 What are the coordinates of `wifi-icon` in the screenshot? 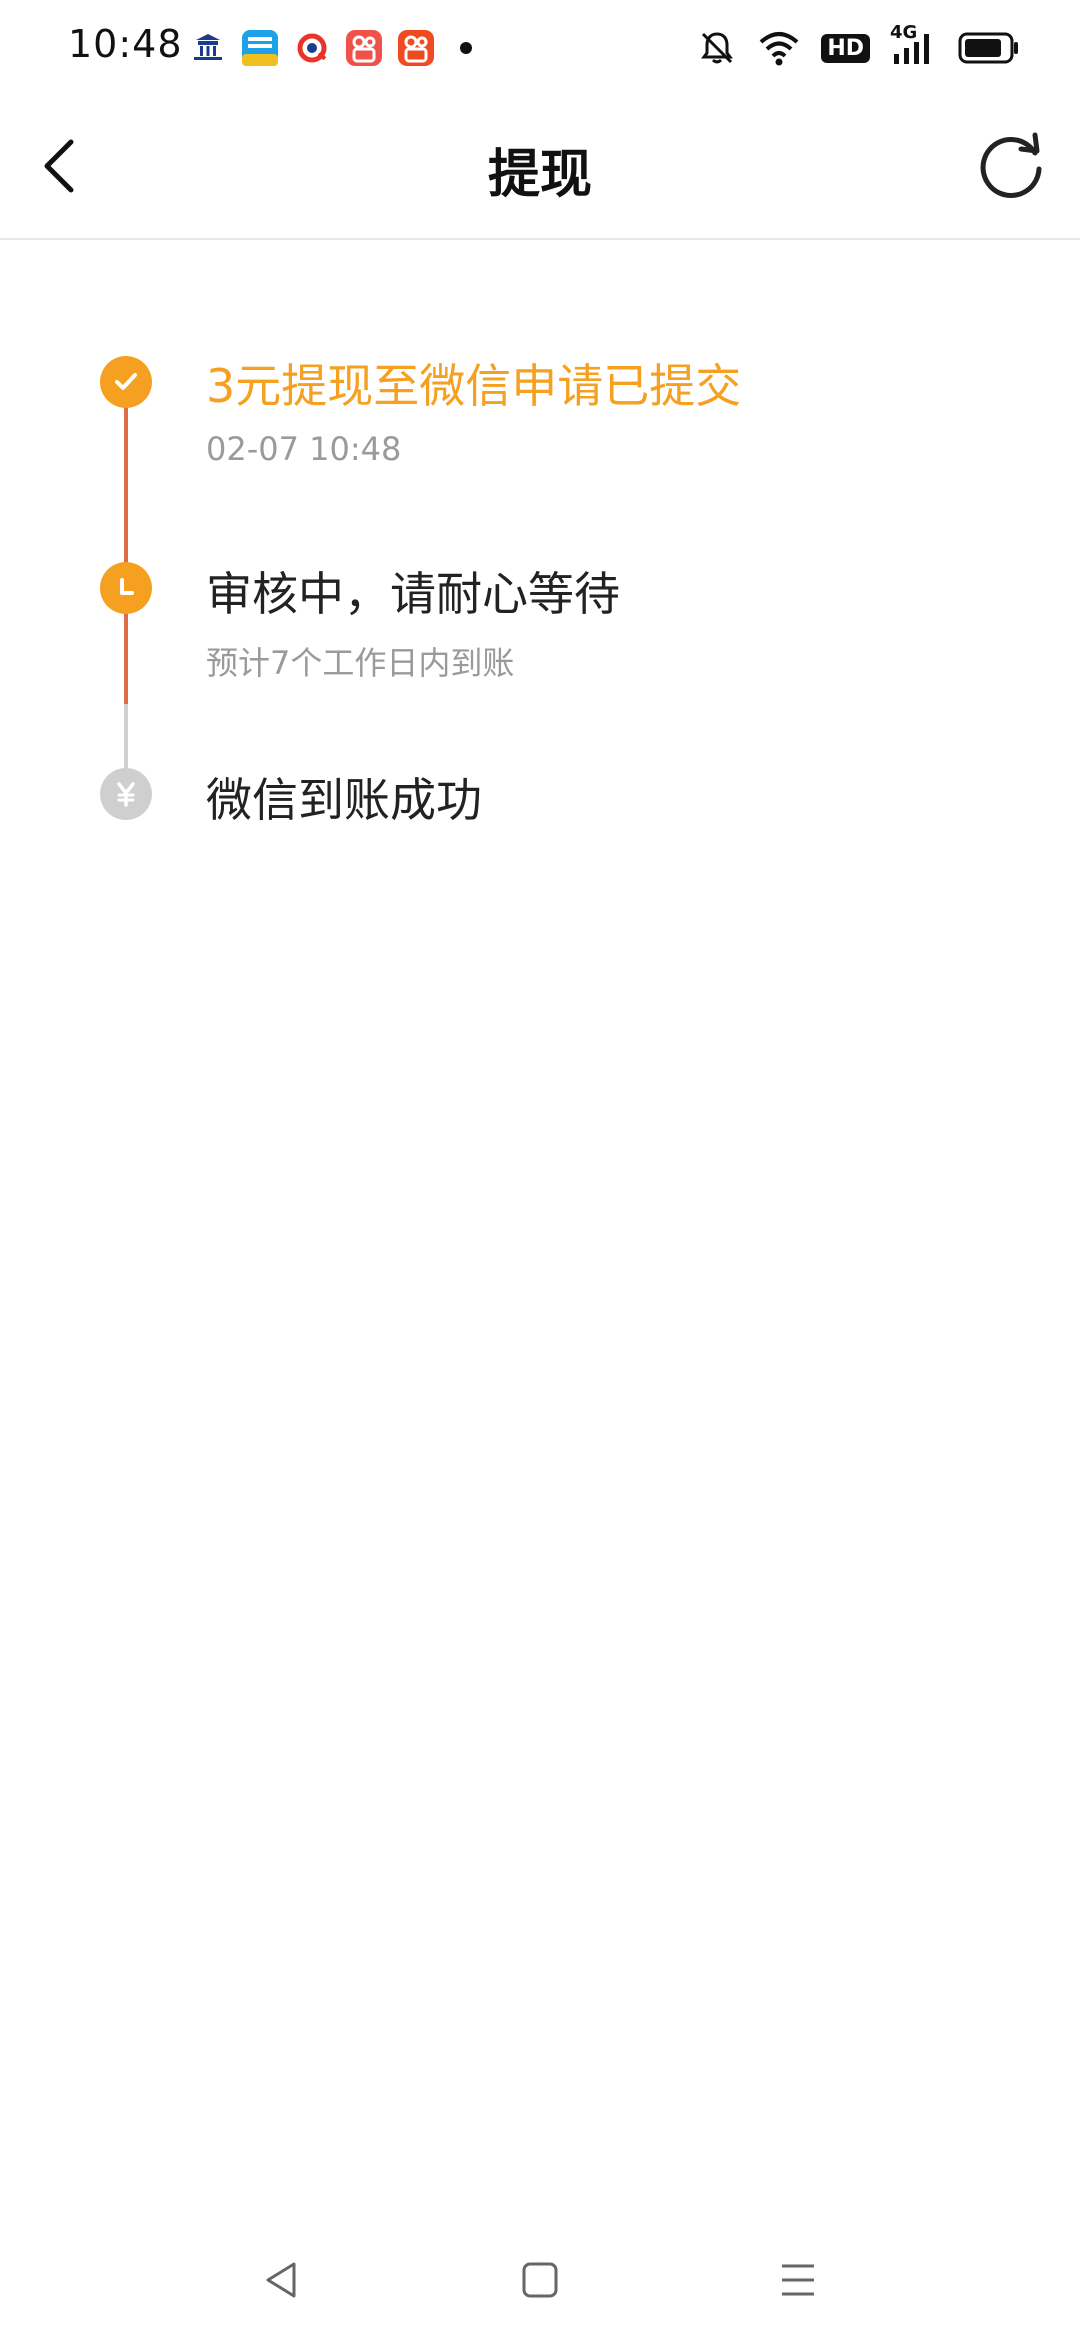 It's located at (779, 48).